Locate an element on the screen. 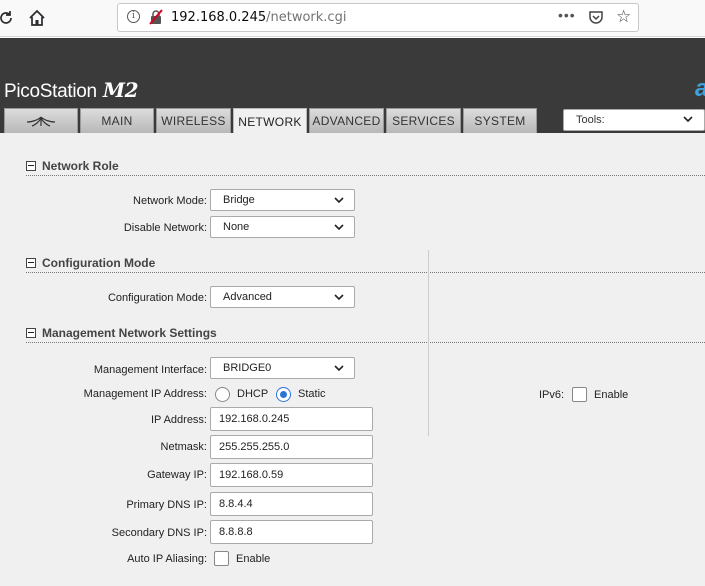  management-interface-value: BRIDGE0 is located at coordinates (247, 368).